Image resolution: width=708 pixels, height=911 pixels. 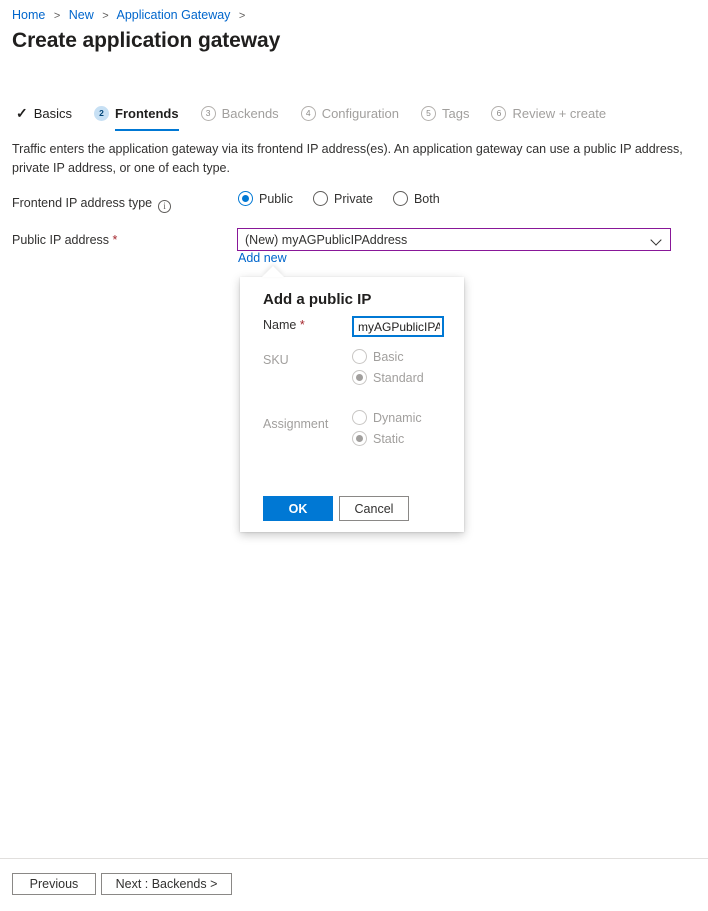 I want to click on tab-label: Tags, so click(x=456, y=113).